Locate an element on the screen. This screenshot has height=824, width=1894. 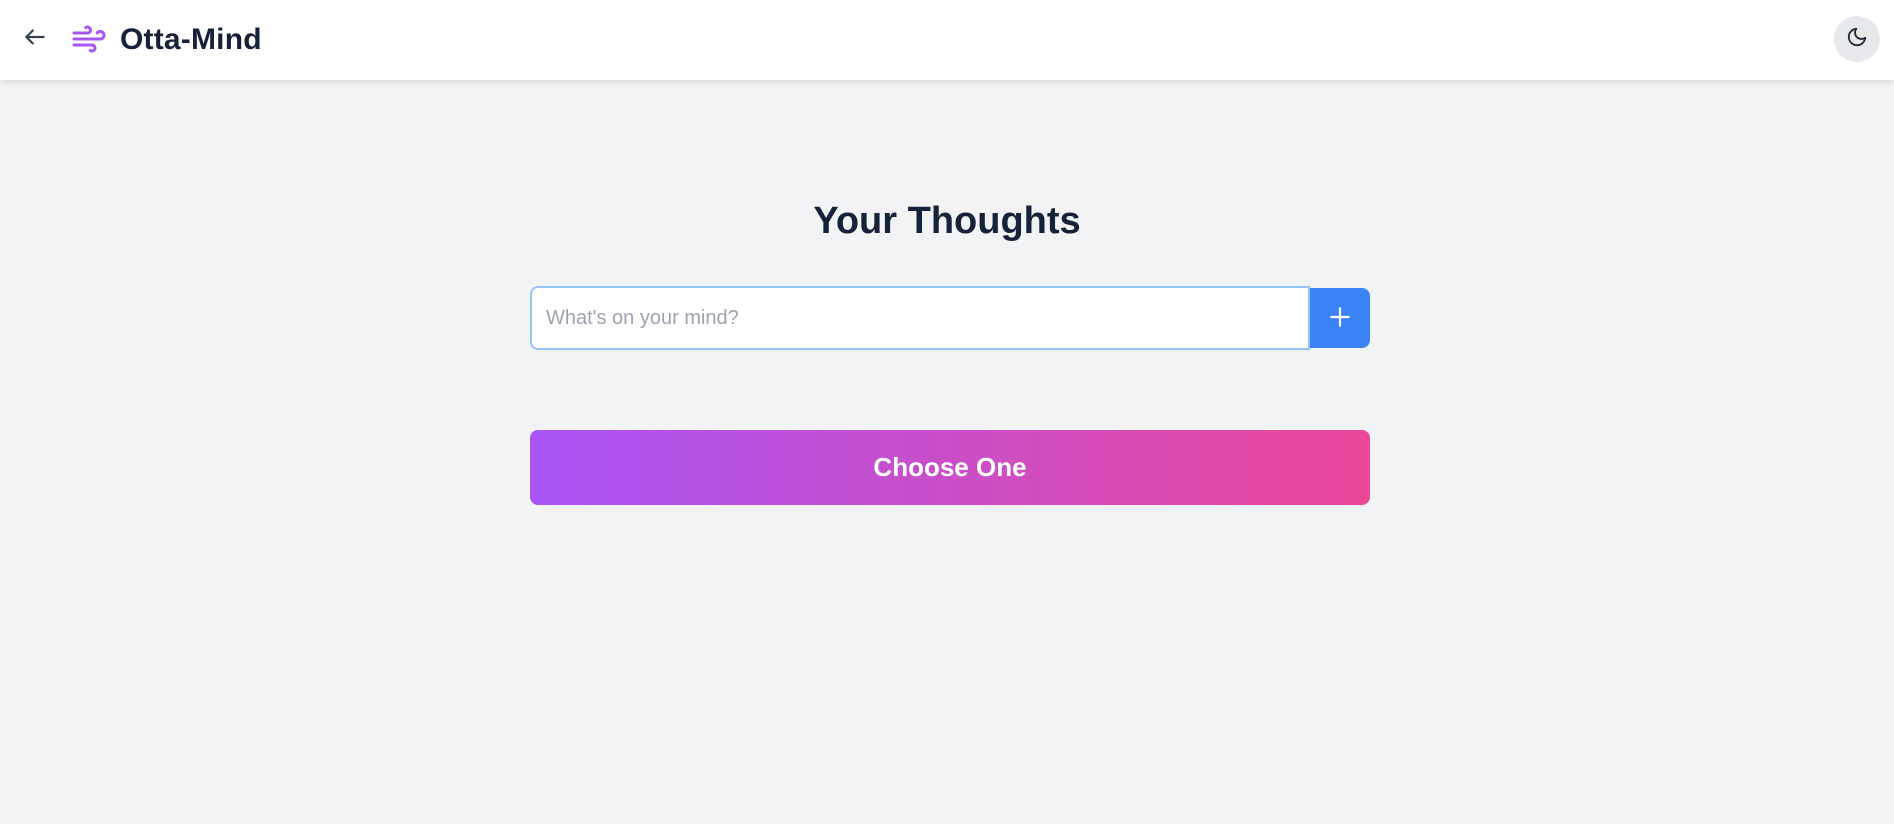
arrow-left-icon is located at coordinates (35, 39).